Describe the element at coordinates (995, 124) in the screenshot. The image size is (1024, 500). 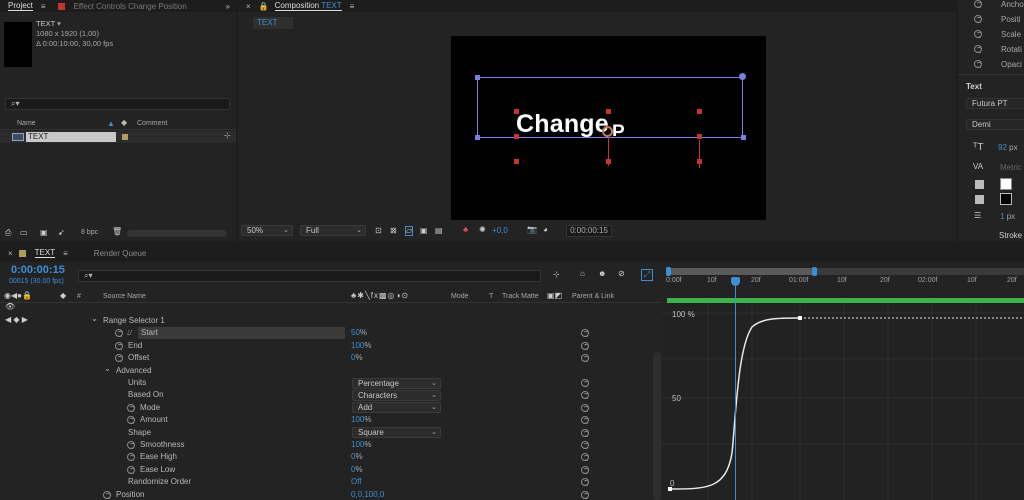
I see `font-style-dropdown: Demi` at that location.